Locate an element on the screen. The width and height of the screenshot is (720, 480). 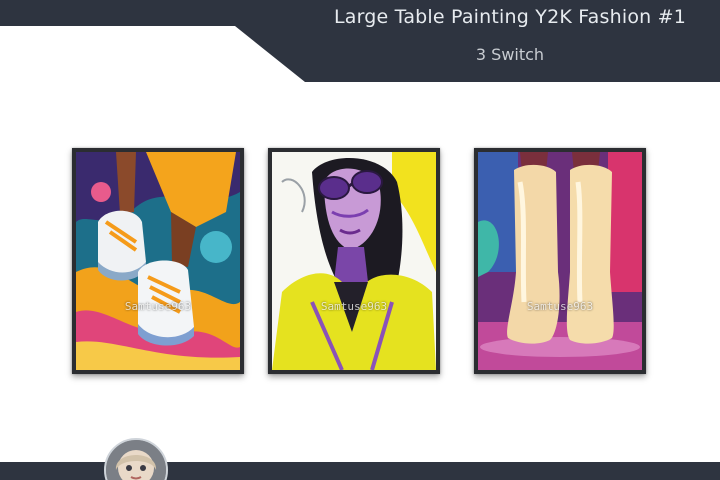
painting-frame-3: Samtuse963 is located at coordinates (560, 261).